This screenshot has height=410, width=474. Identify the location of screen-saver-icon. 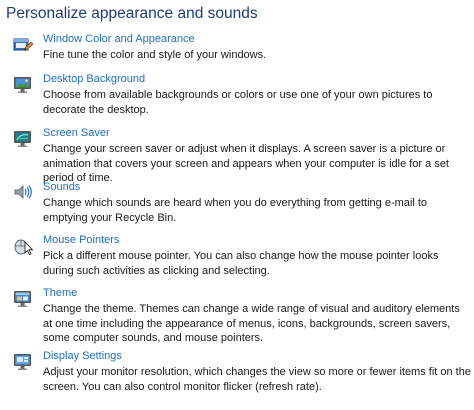
(23, 139).